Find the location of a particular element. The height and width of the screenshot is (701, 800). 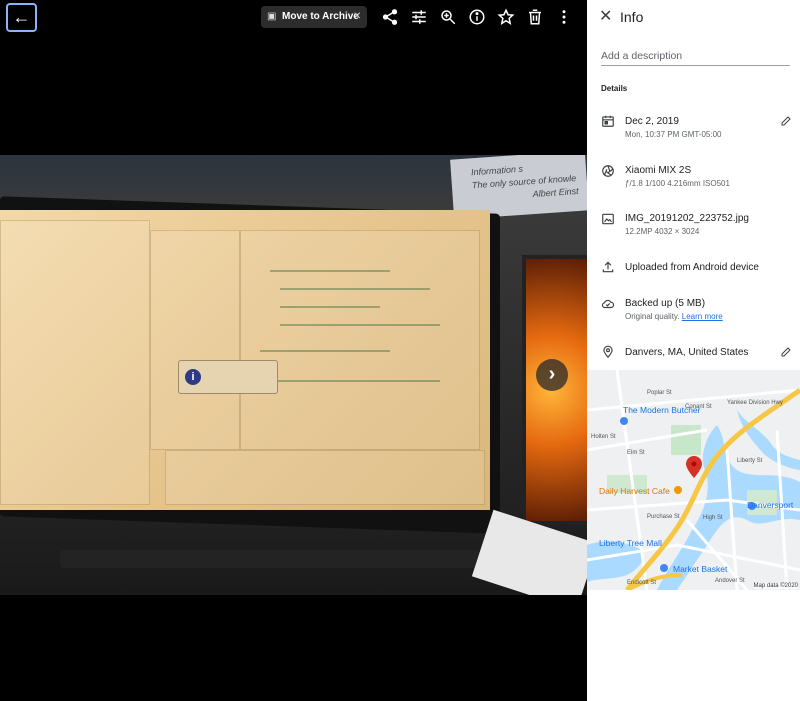

arrow-left-icon: ← is located at coordinates (21, 17).